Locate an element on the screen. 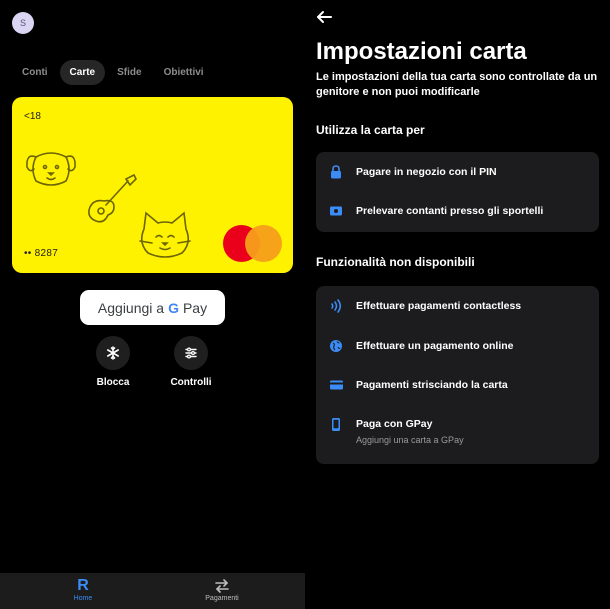 The height and width of the screenshot is (609, 610). sliders-icon is located at coordinates (191, 353).